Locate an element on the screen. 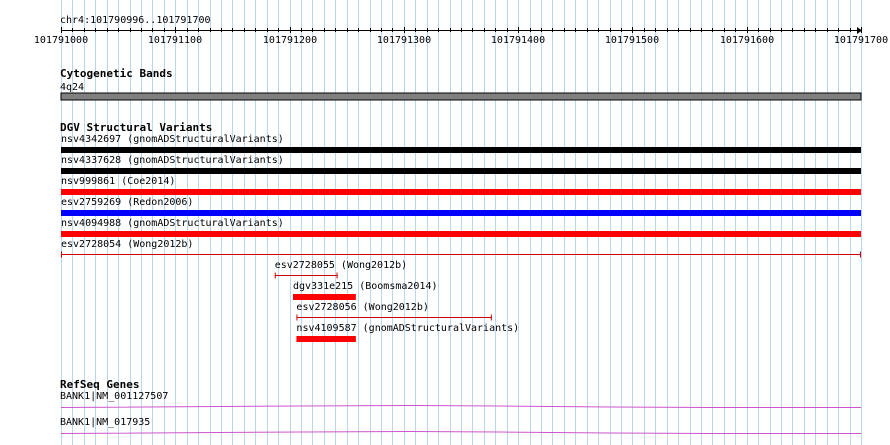 This screenshot has height=445, width=890. refseq-gene-label: BANK1|NM_017935 is located at coordinates (105, 422).